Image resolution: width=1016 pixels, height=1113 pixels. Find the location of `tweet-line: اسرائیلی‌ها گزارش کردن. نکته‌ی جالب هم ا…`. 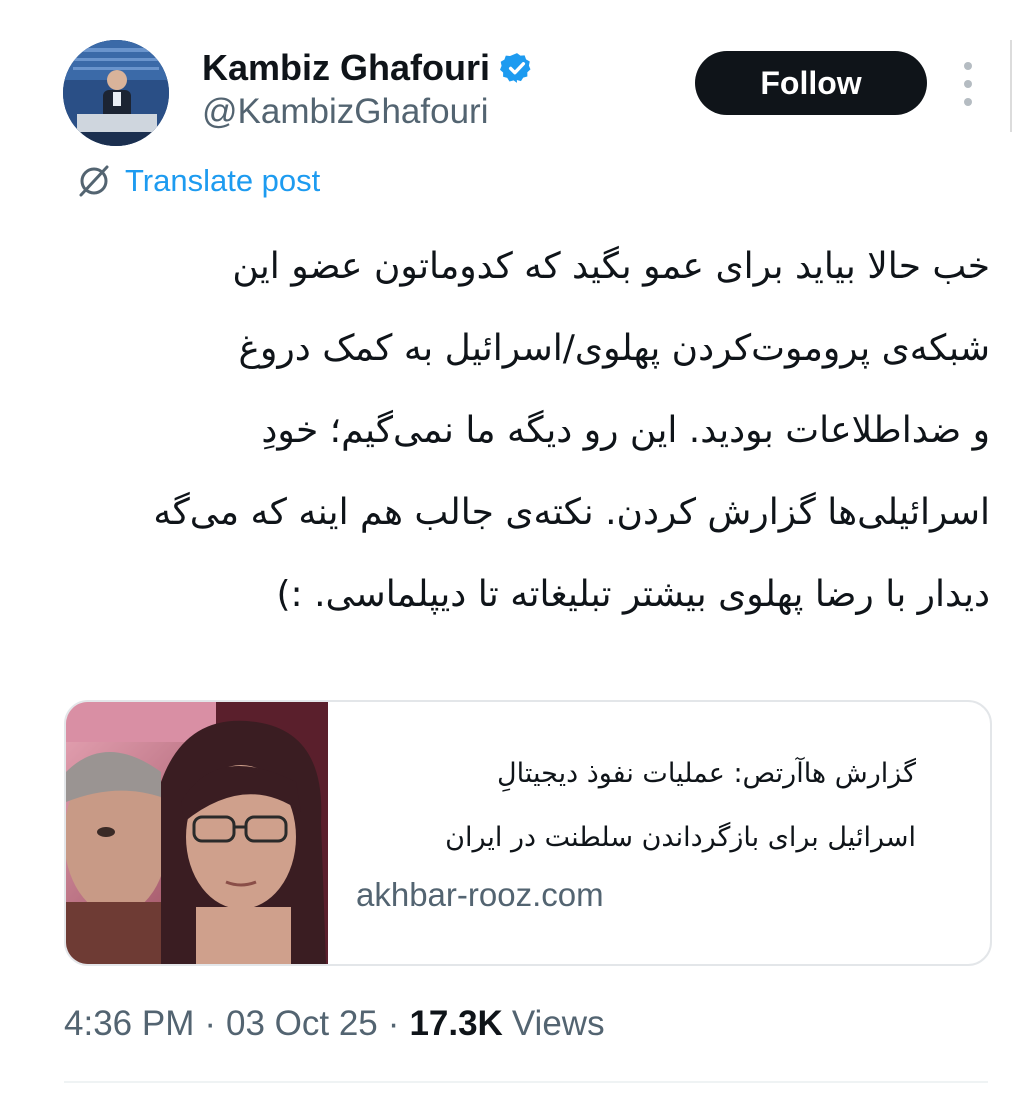

tweet-line: اسرائیلی‌ها گزارش کردن. نکته‌ی جالب هم ا… is located at coordinates (571, 512).